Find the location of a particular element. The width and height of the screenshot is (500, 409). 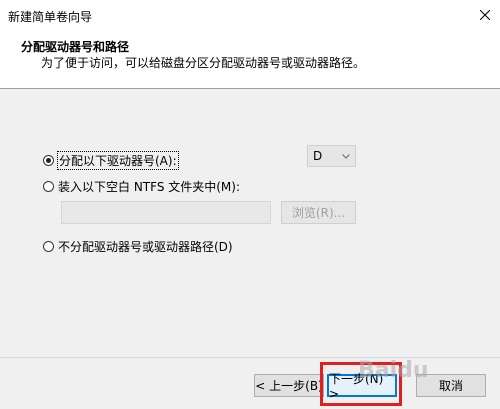

no-assign-radio is located at coordinates (48, 246).